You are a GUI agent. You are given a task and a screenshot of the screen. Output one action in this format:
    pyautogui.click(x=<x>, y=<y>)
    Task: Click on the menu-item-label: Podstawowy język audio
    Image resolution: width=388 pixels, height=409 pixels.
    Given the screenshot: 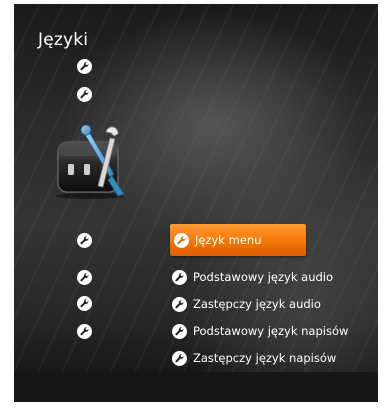 What is the action you would take?
    pyautogui.click(x=263, y=277)
    